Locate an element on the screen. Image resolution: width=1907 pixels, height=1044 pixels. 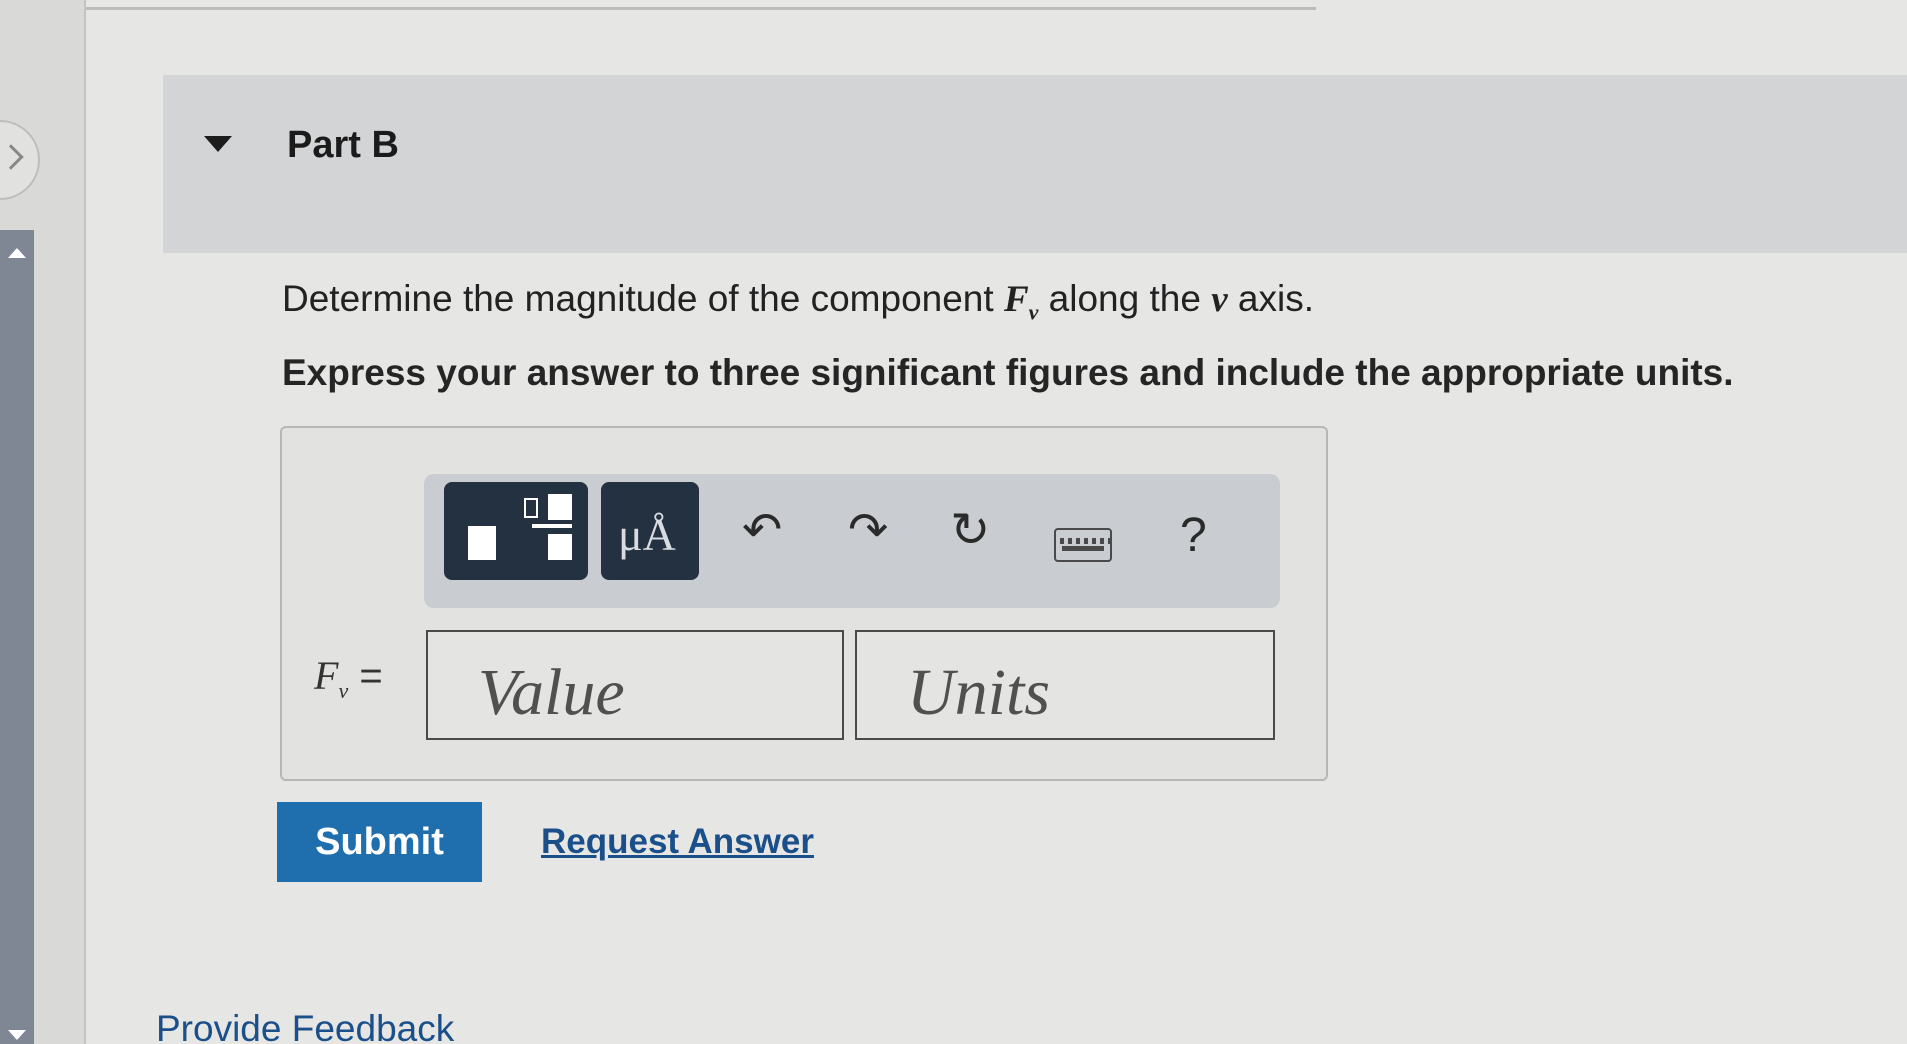
equals-sign: = is located at coordinates (371, 676).